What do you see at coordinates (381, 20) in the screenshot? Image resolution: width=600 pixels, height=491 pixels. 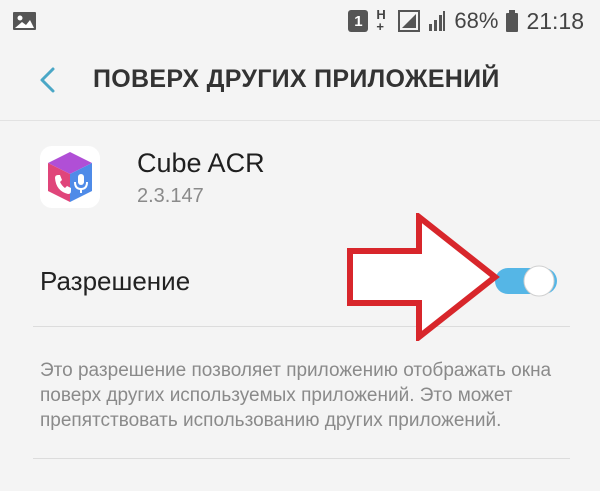 I see `network-type-icon: H+` at bounding box center [381, 20].